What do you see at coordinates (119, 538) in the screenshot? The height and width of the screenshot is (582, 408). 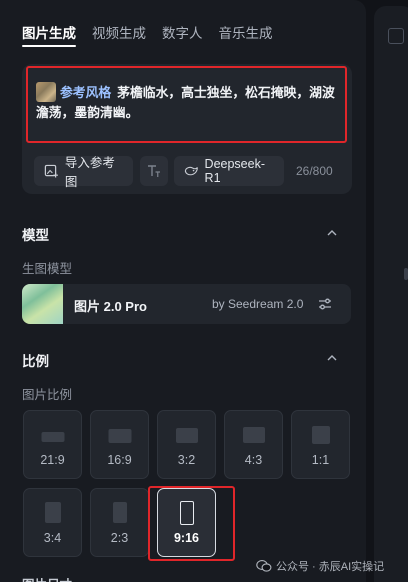 I see `ratio-label: 2:3` at bounding box center [119, 538].